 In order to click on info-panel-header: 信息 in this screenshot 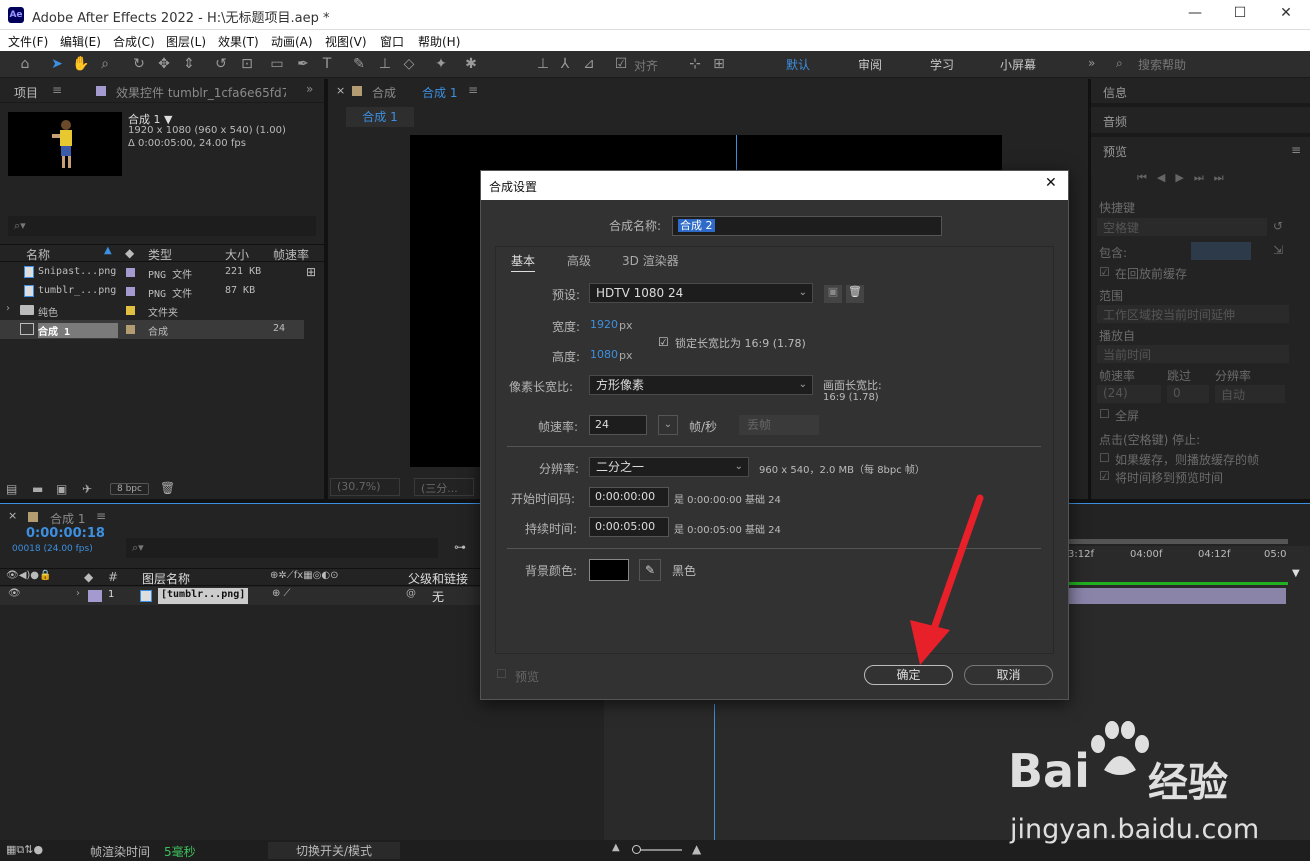, I will do `click(1115, 92)`.